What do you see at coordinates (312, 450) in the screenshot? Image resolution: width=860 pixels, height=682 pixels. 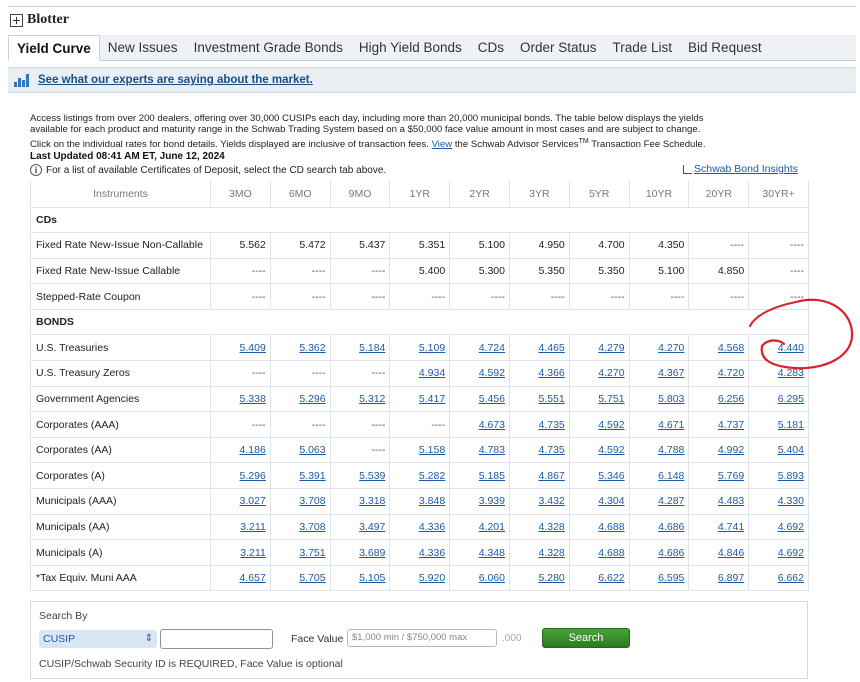 I see `yield-link: 5.063` at bounding box center [312, 450].